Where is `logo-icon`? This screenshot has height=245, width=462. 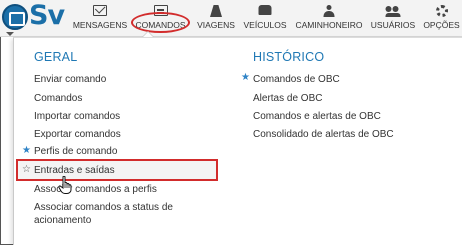 logo-icon is located at coordinates (15, 17).